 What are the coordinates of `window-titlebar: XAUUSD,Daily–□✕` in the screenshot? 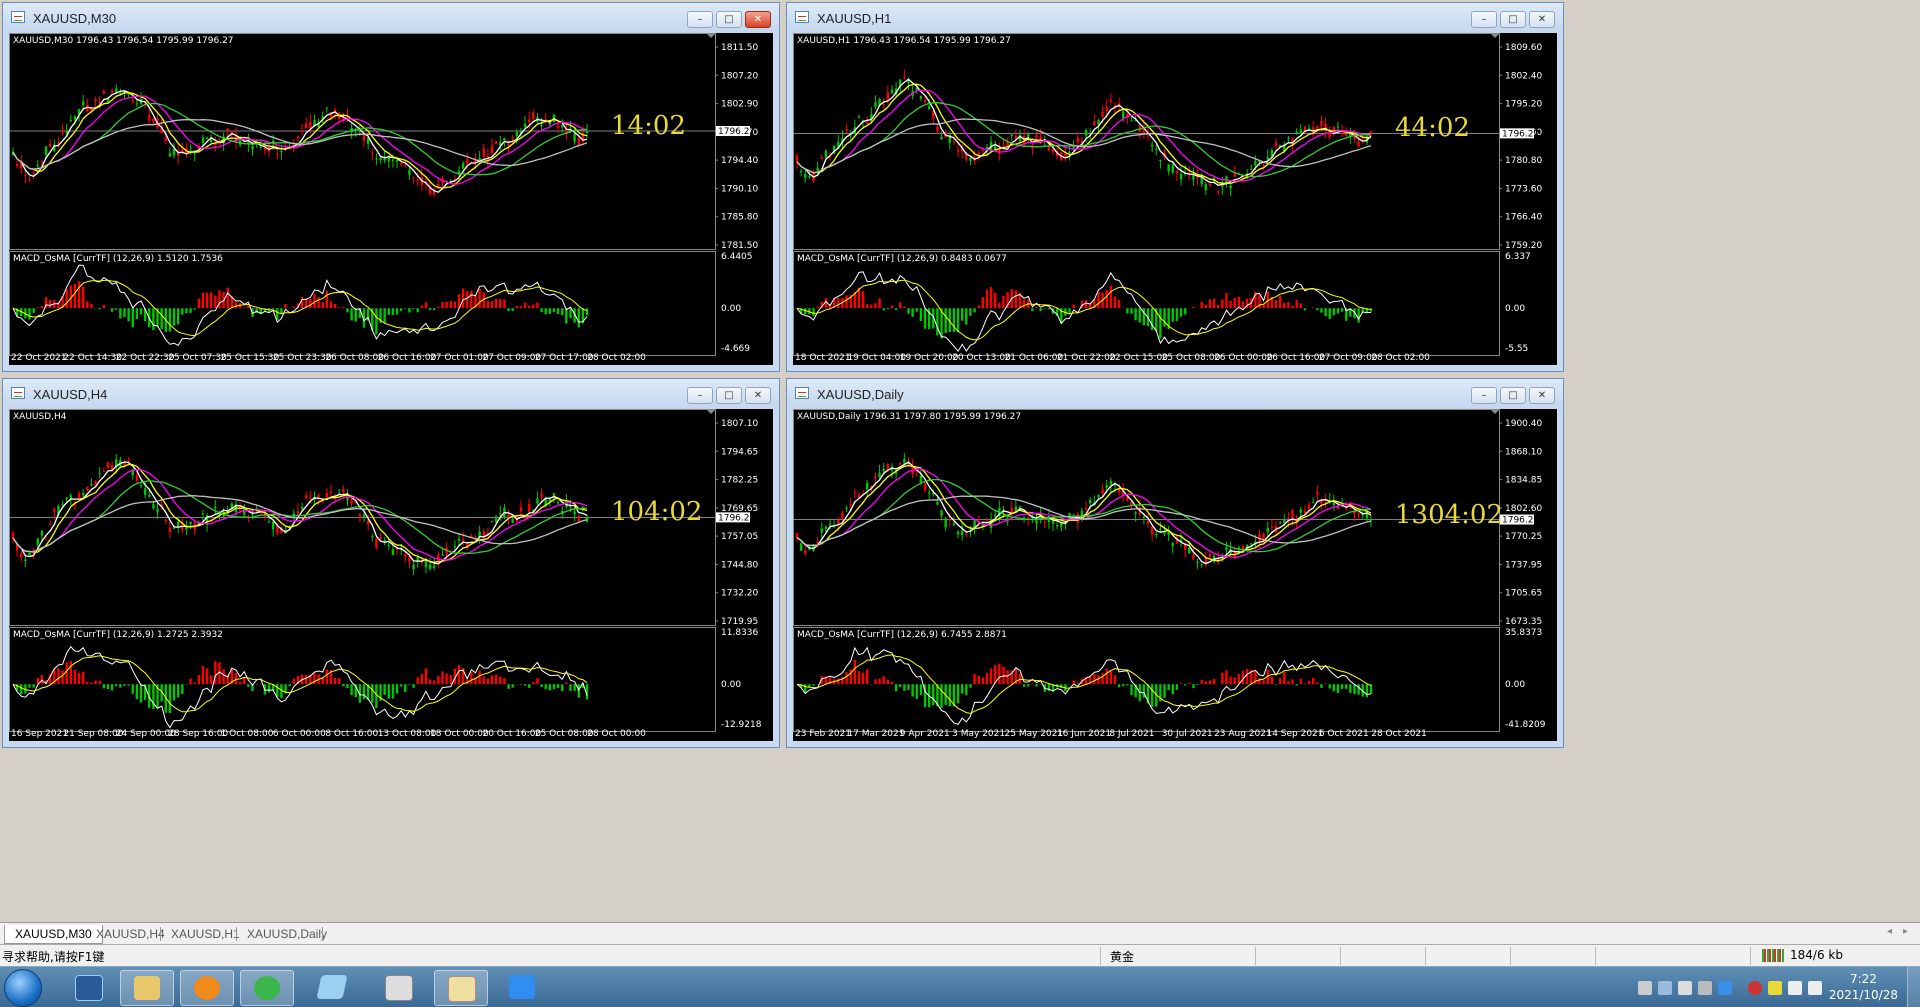 It's located at (1175, 394).